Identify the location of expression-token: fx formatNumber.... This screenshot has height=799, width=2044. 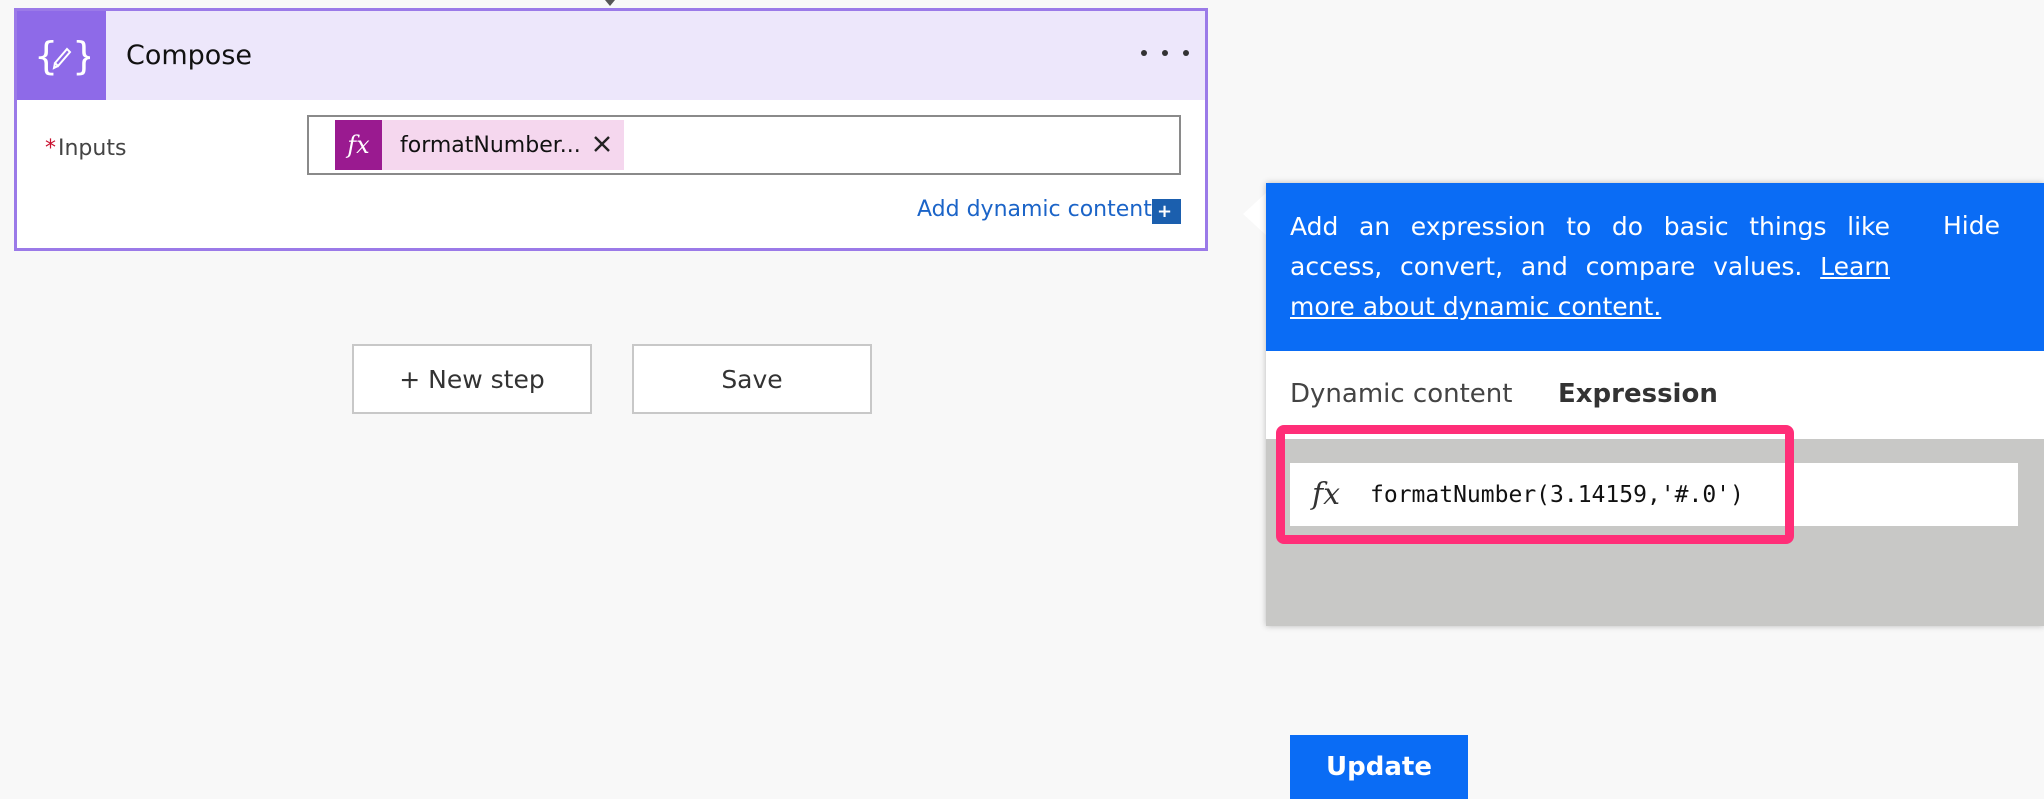
(479, 145).